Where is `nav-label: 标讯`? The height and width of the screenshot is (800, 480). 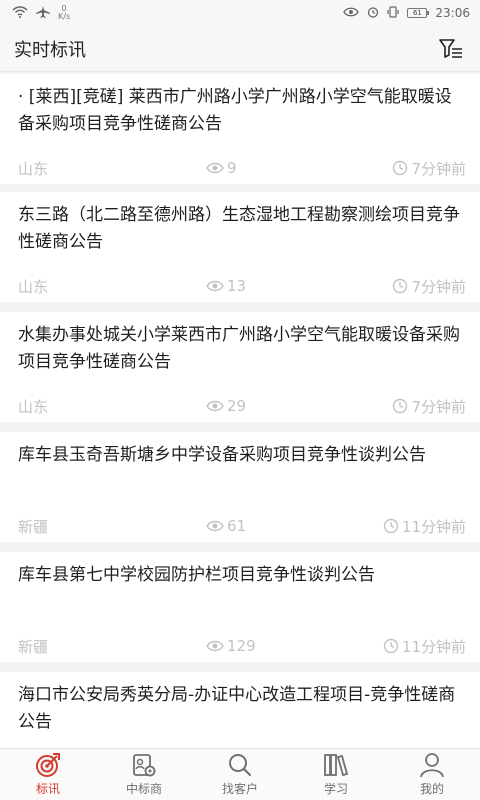 nav-label: 标讯 is located at coordinates (47, 789).